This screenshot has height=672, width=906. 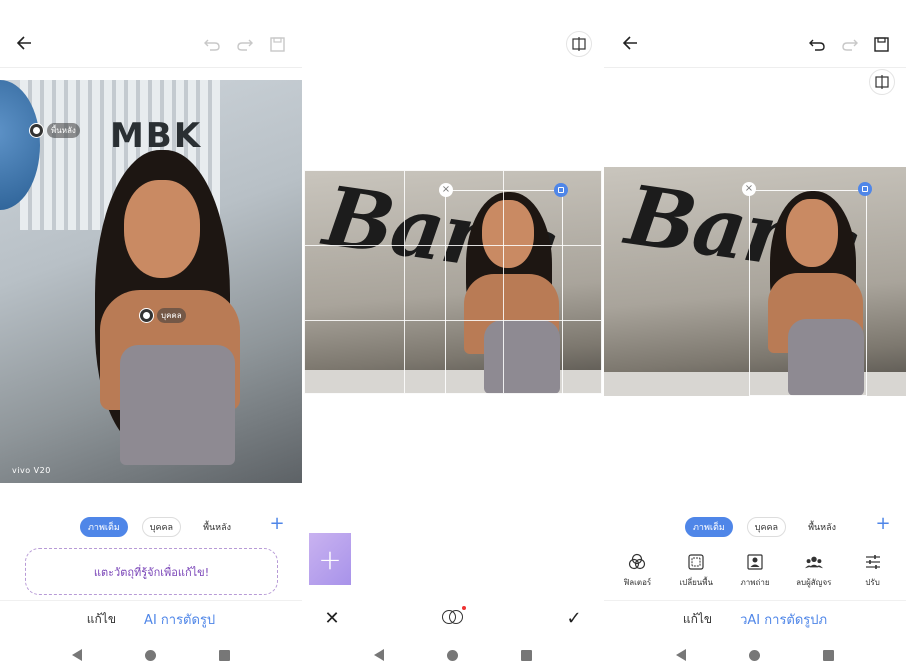 I want to click on background-tag-label: พื้นหลัง, so click(x=63, y=130).